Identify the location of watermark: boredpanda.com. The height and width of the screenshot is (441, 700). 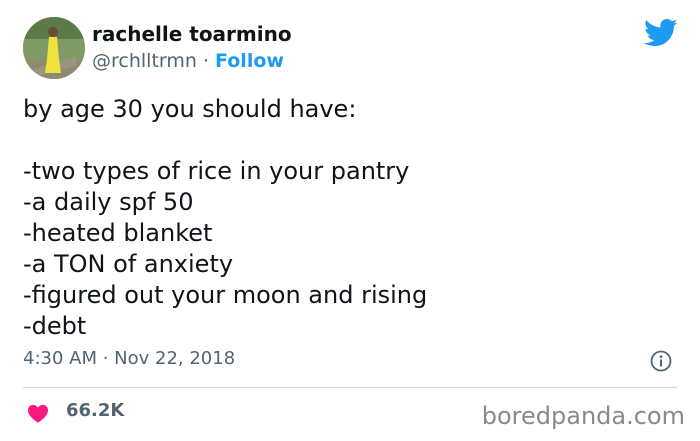
(583, 416).